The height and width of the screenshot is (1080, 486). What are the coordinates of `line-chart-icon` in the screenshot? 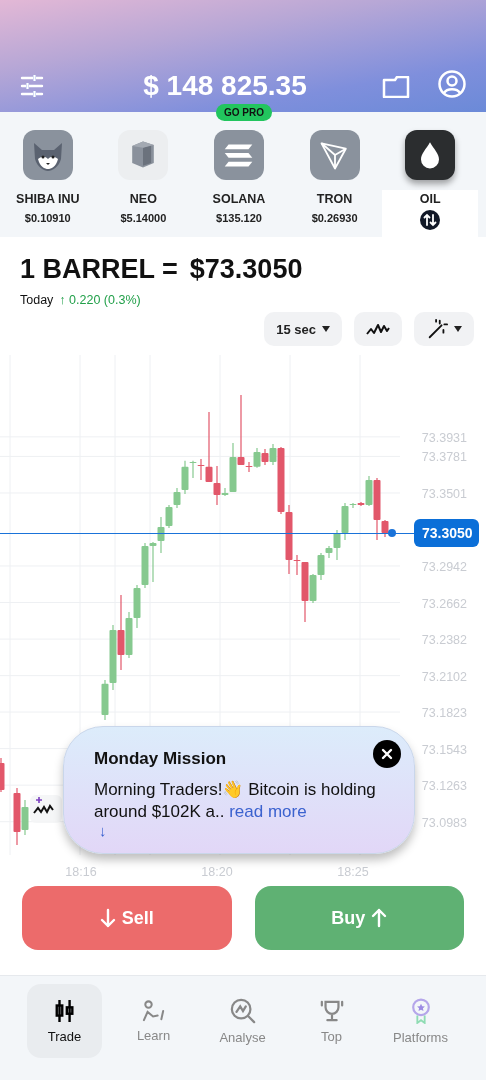 It's located at (378, 329).